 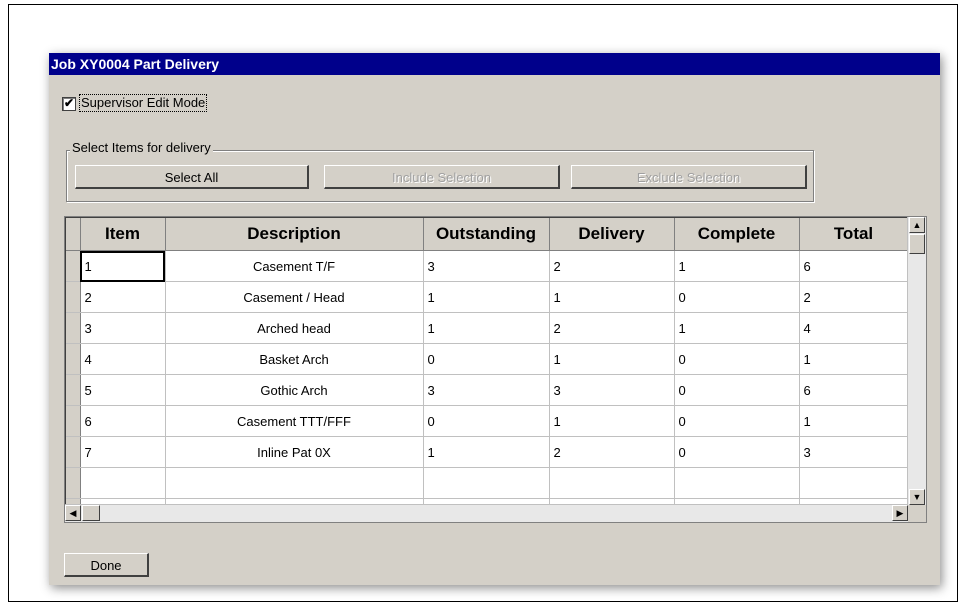 What do you see at coordinates (612, 390) in the screenshot?
I see `delivery-cell: 3` at bounding box center [612, 390].